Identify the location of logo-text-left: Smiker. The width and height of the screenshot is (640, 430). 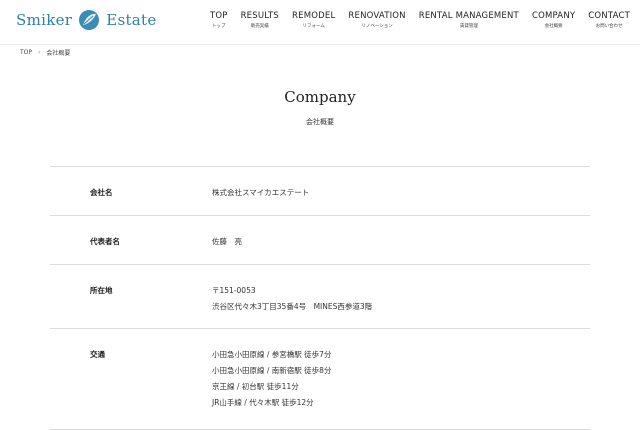
(44, 20).